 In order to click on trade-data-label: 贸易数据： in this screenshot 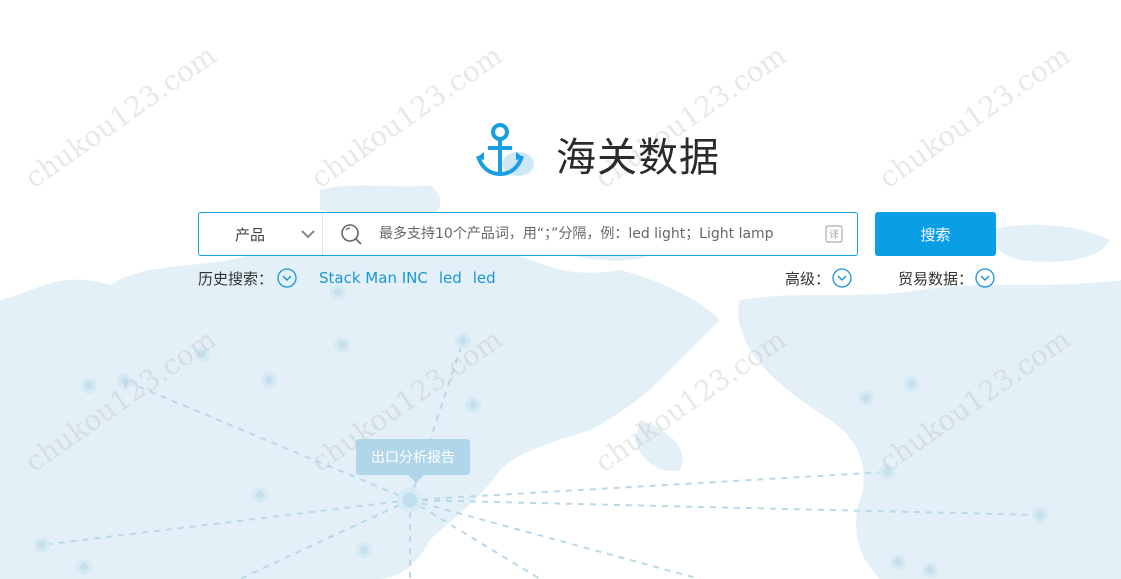, I will do `click(936, 278)`.